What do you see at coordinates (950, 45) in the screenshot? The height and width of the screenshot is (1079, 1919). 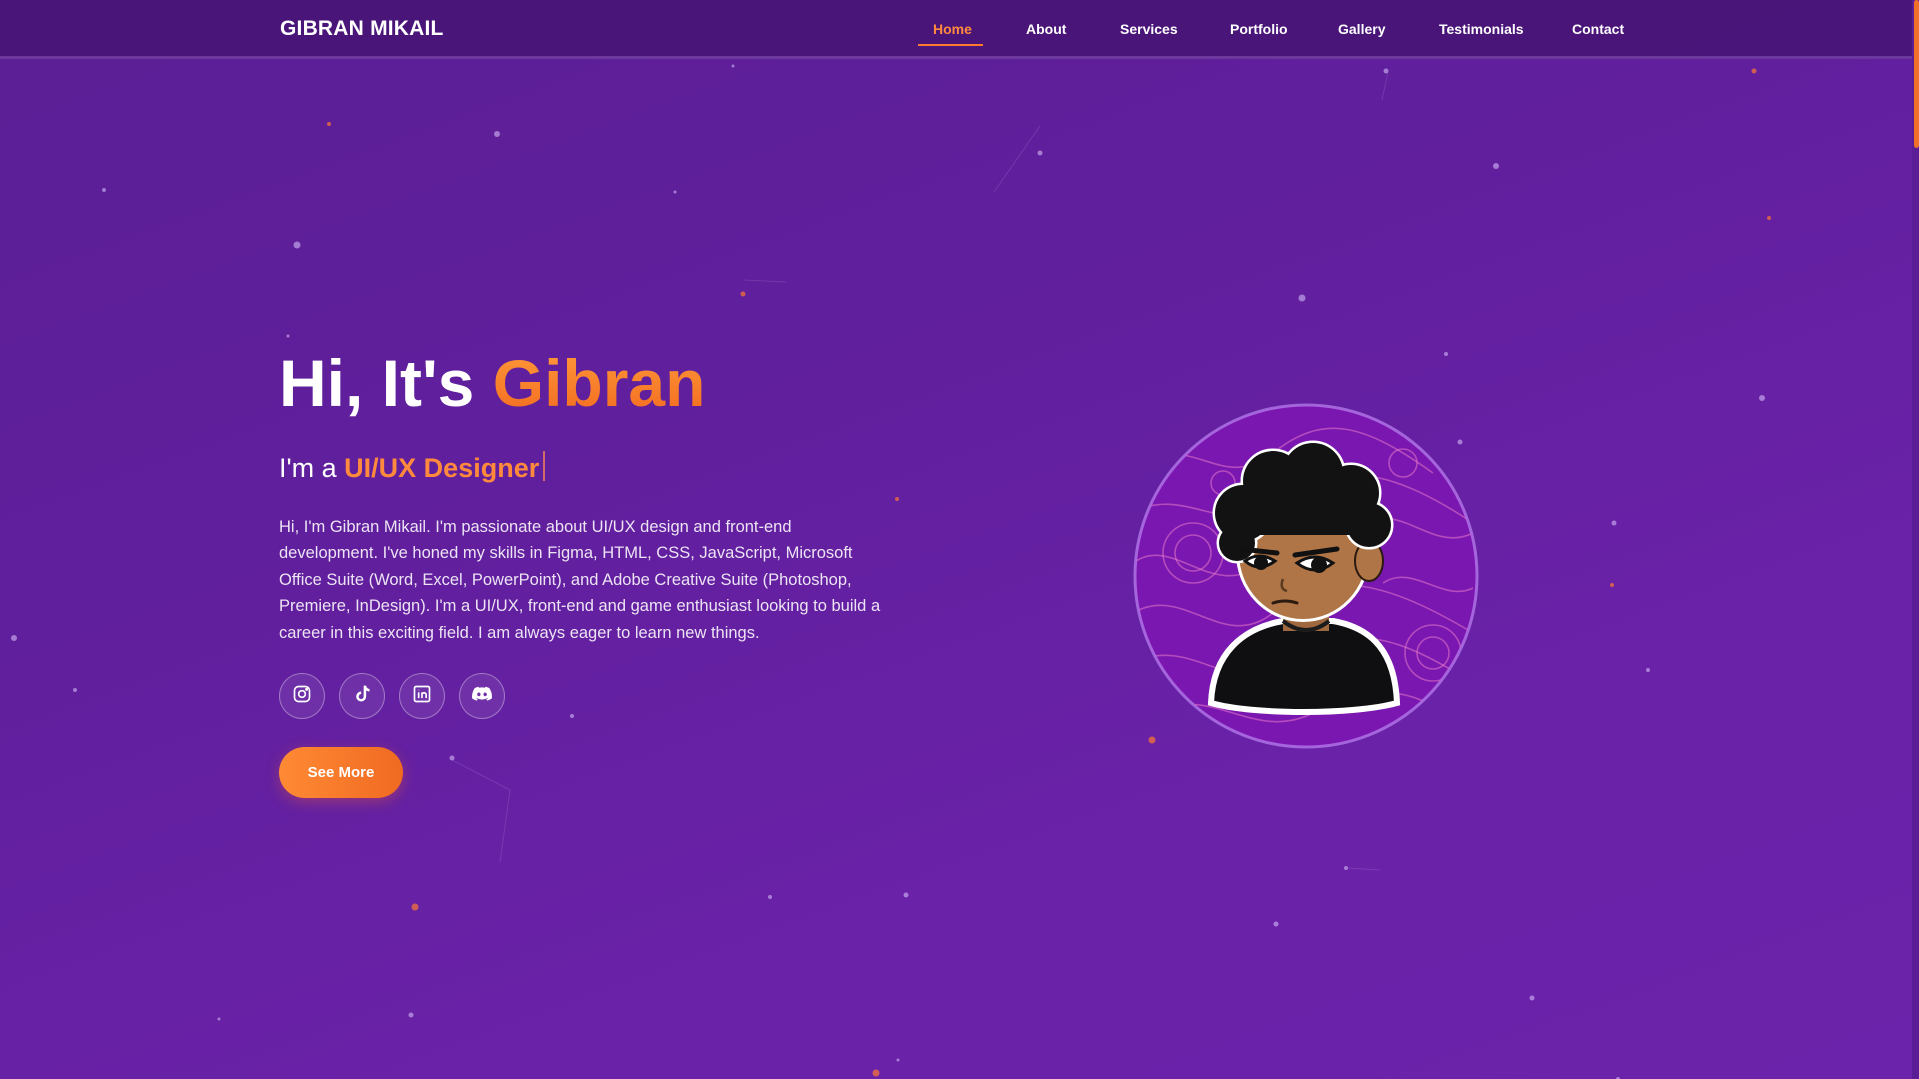 I see `active-nav-indicator` at bounding box center [950, 45].